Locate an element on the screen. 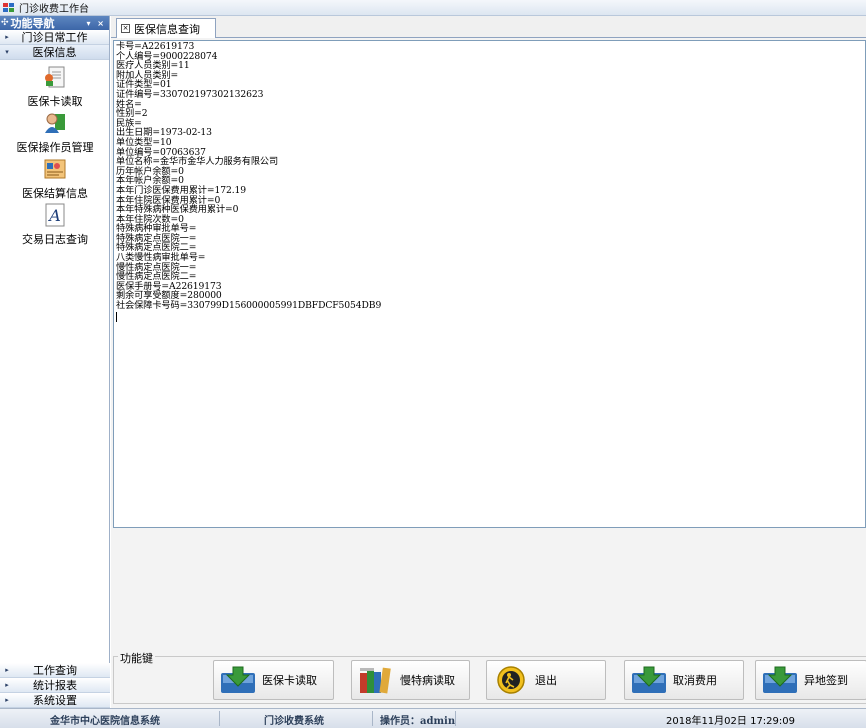 Image resolution: width=866 pixels, height=728 pixels. info-line: 特殊病种审批单号= is located at coordinates (156, 229).